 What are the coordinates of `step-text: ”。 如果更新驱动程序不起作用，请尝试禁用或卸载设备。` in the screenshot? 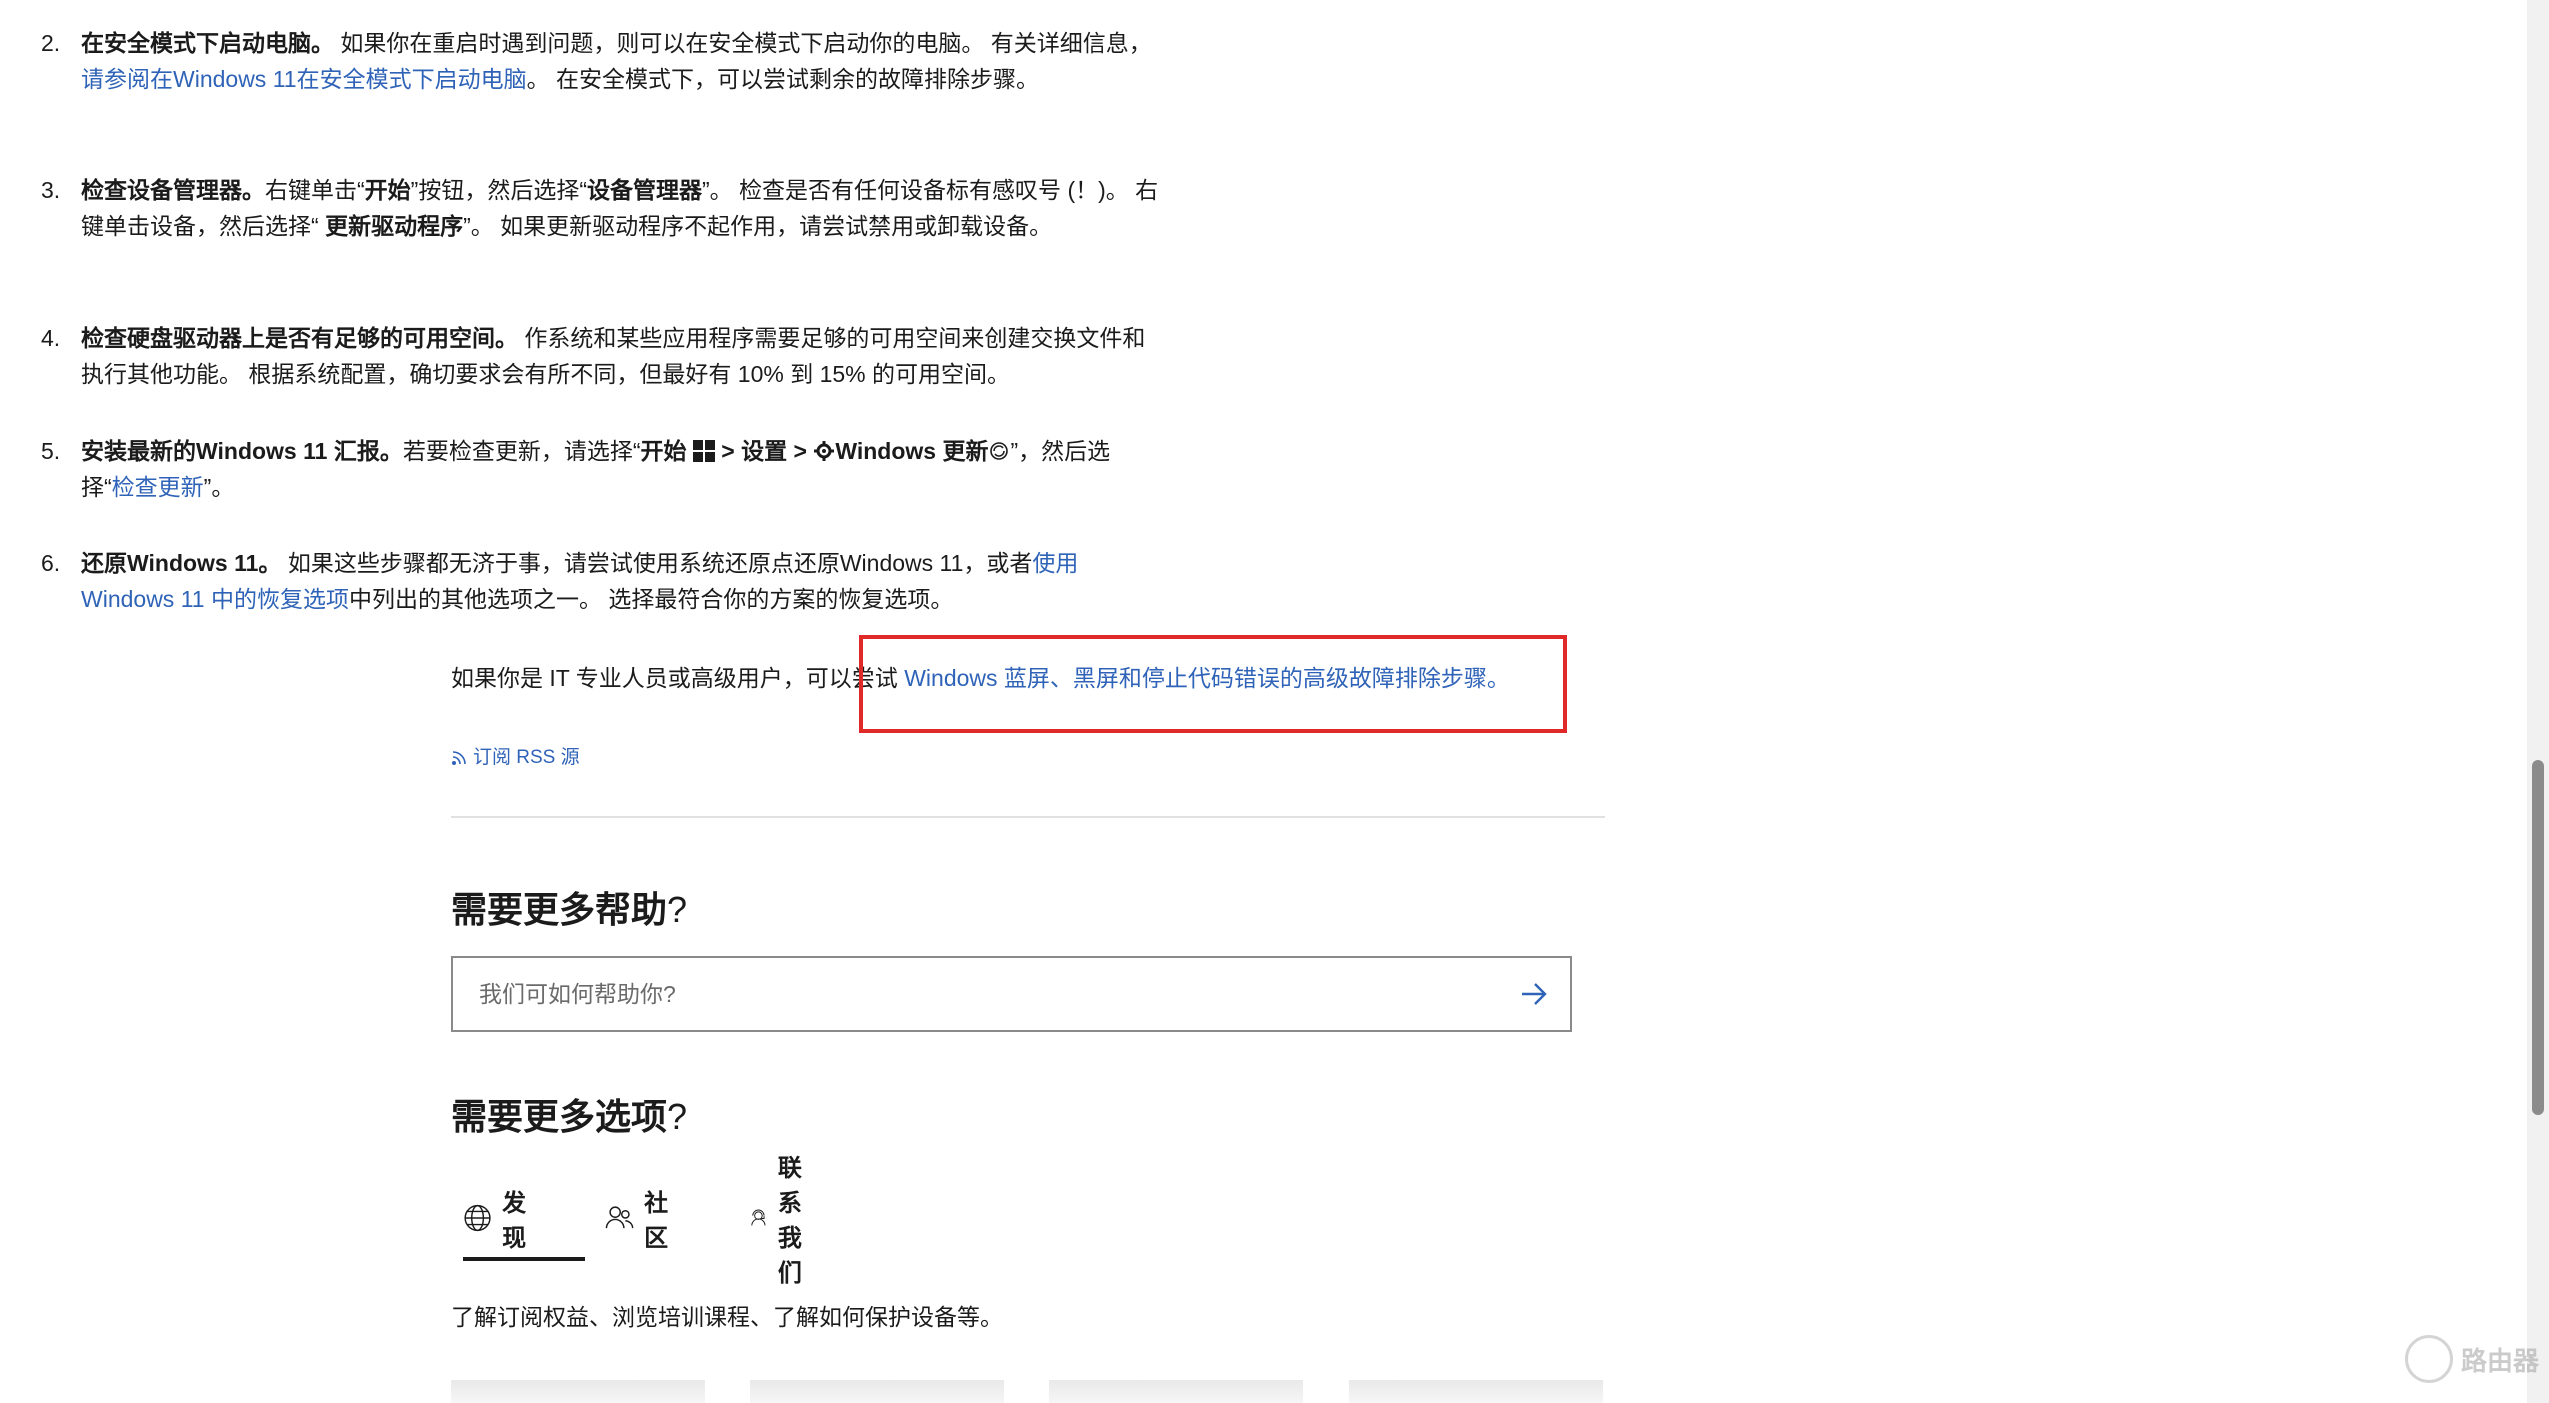 It's located at (758, 226).